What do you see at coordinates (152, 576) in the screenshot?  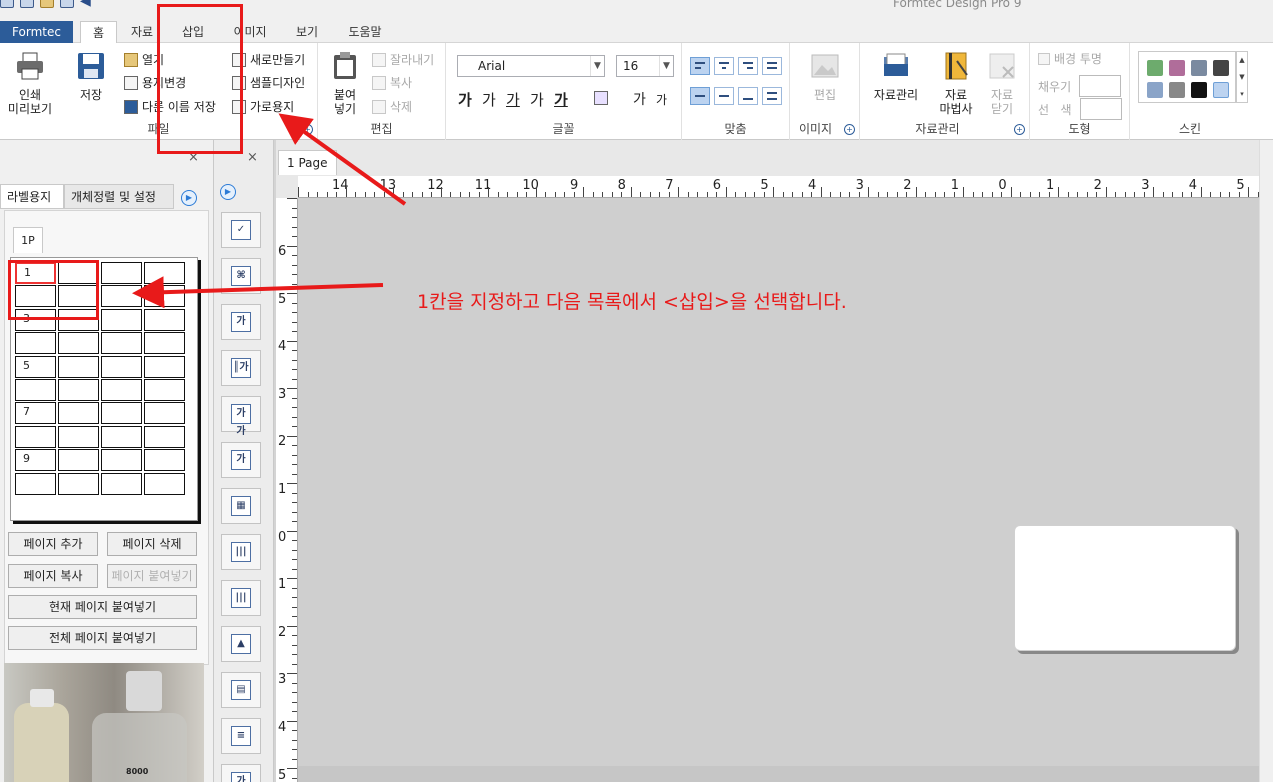 I see `paste-page-button: 페이지 붙여넣기` at bounding box center [152, 576].